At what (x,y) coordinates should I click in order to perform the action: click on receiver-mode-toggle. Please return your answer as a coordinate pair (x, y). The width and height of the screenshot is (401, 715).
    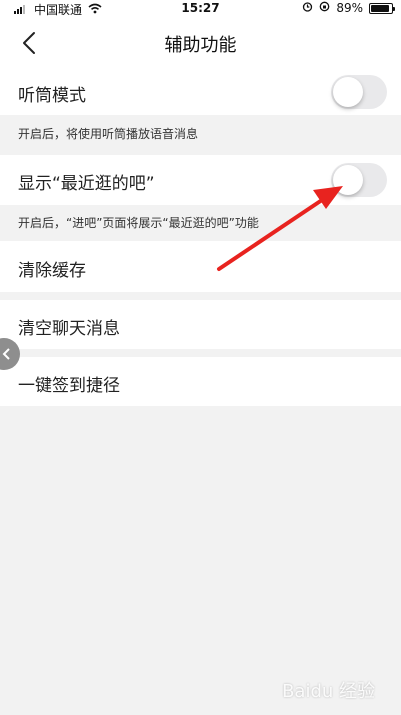
    Looking at the image, I should click on (359, 92).